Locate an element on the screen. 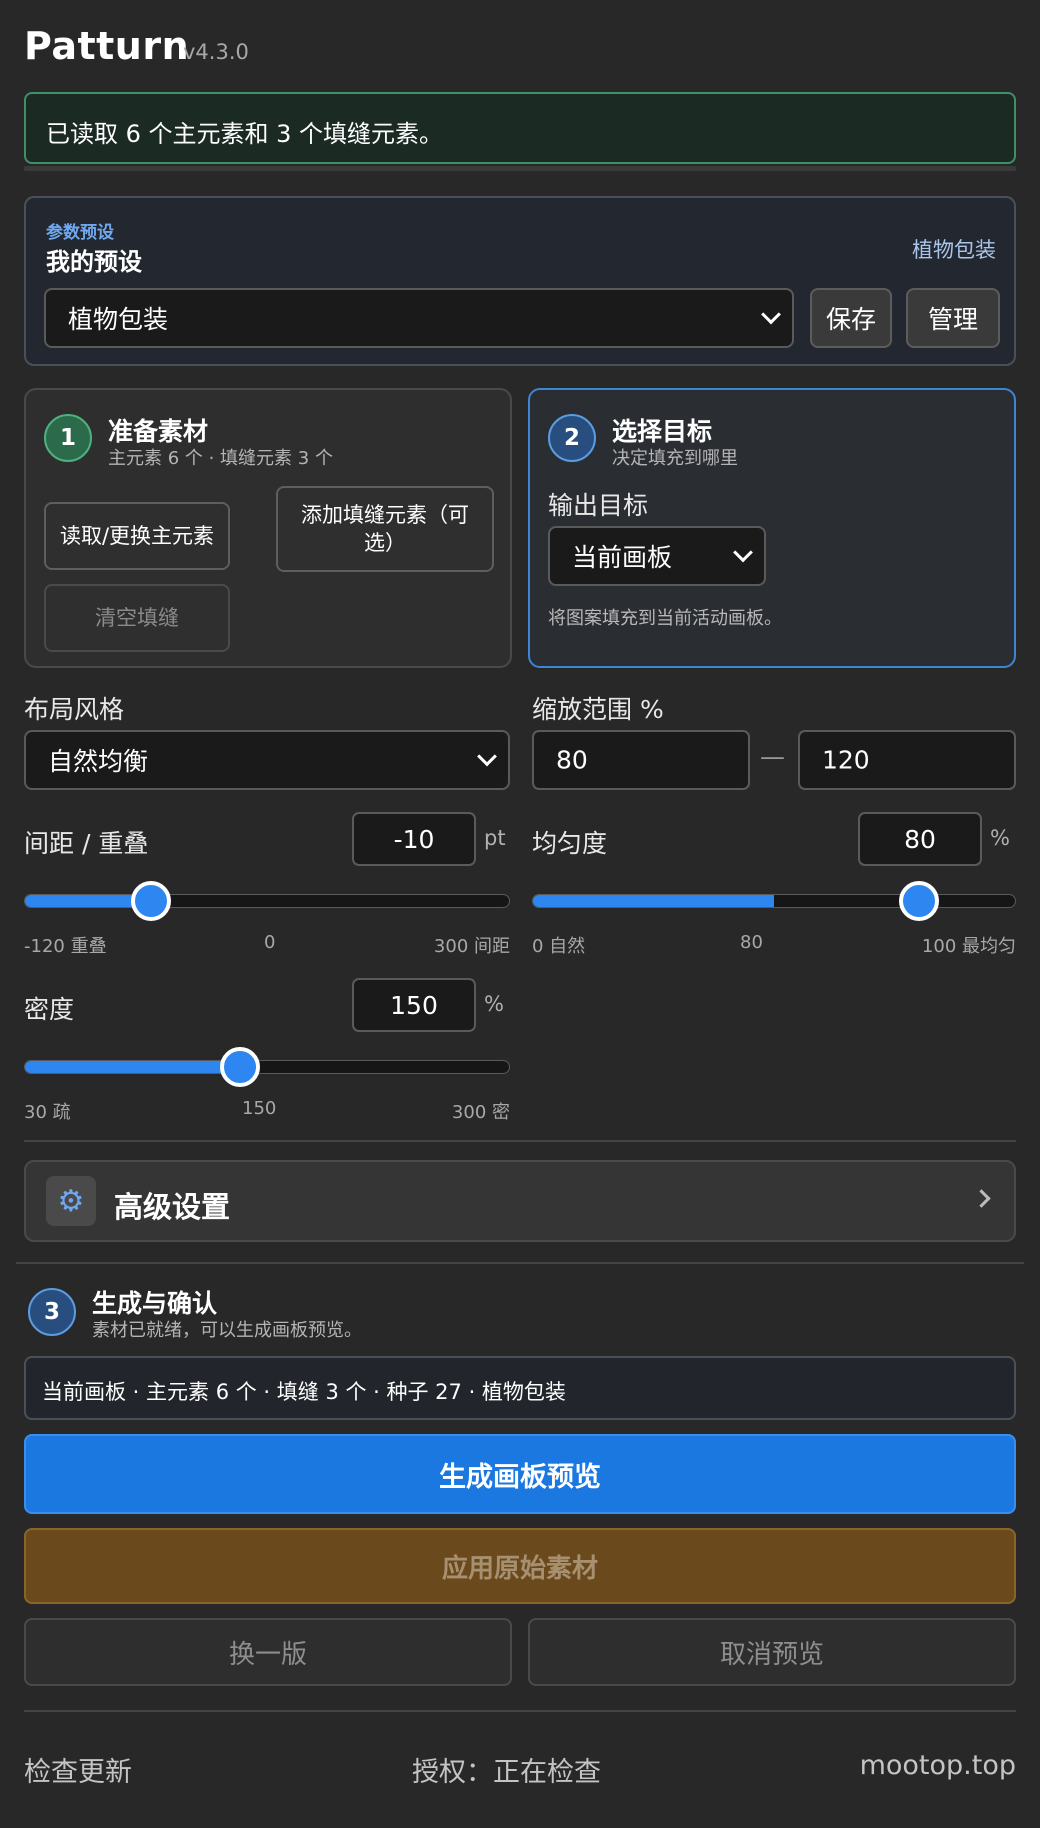 This screenshot has width=1040, height=1828. apply-original-button: 应用原始素材 is located at coordinates (520, 1566).